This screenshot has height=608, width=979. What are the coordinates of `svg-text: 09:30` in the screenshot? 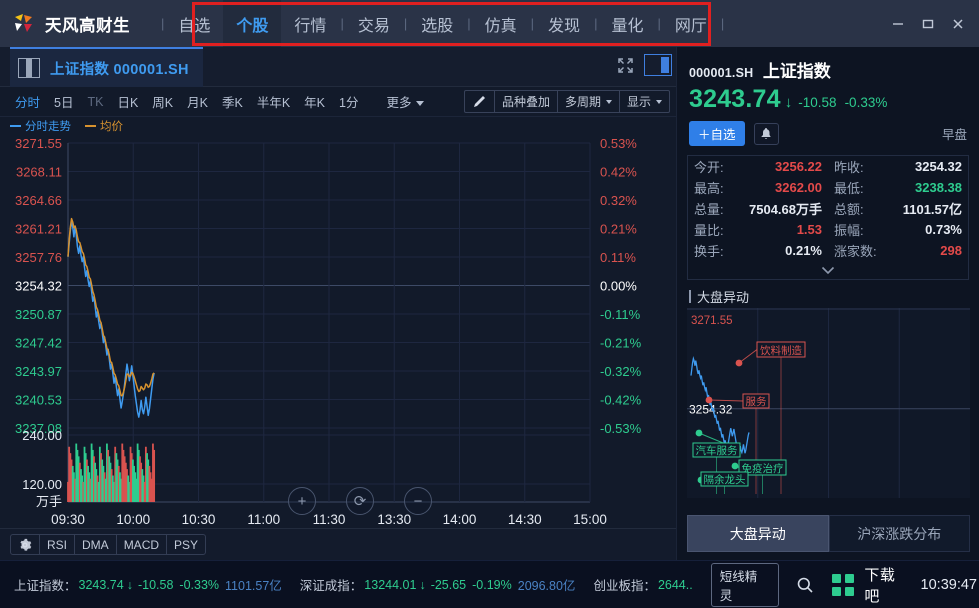 It's located at (68, 518).